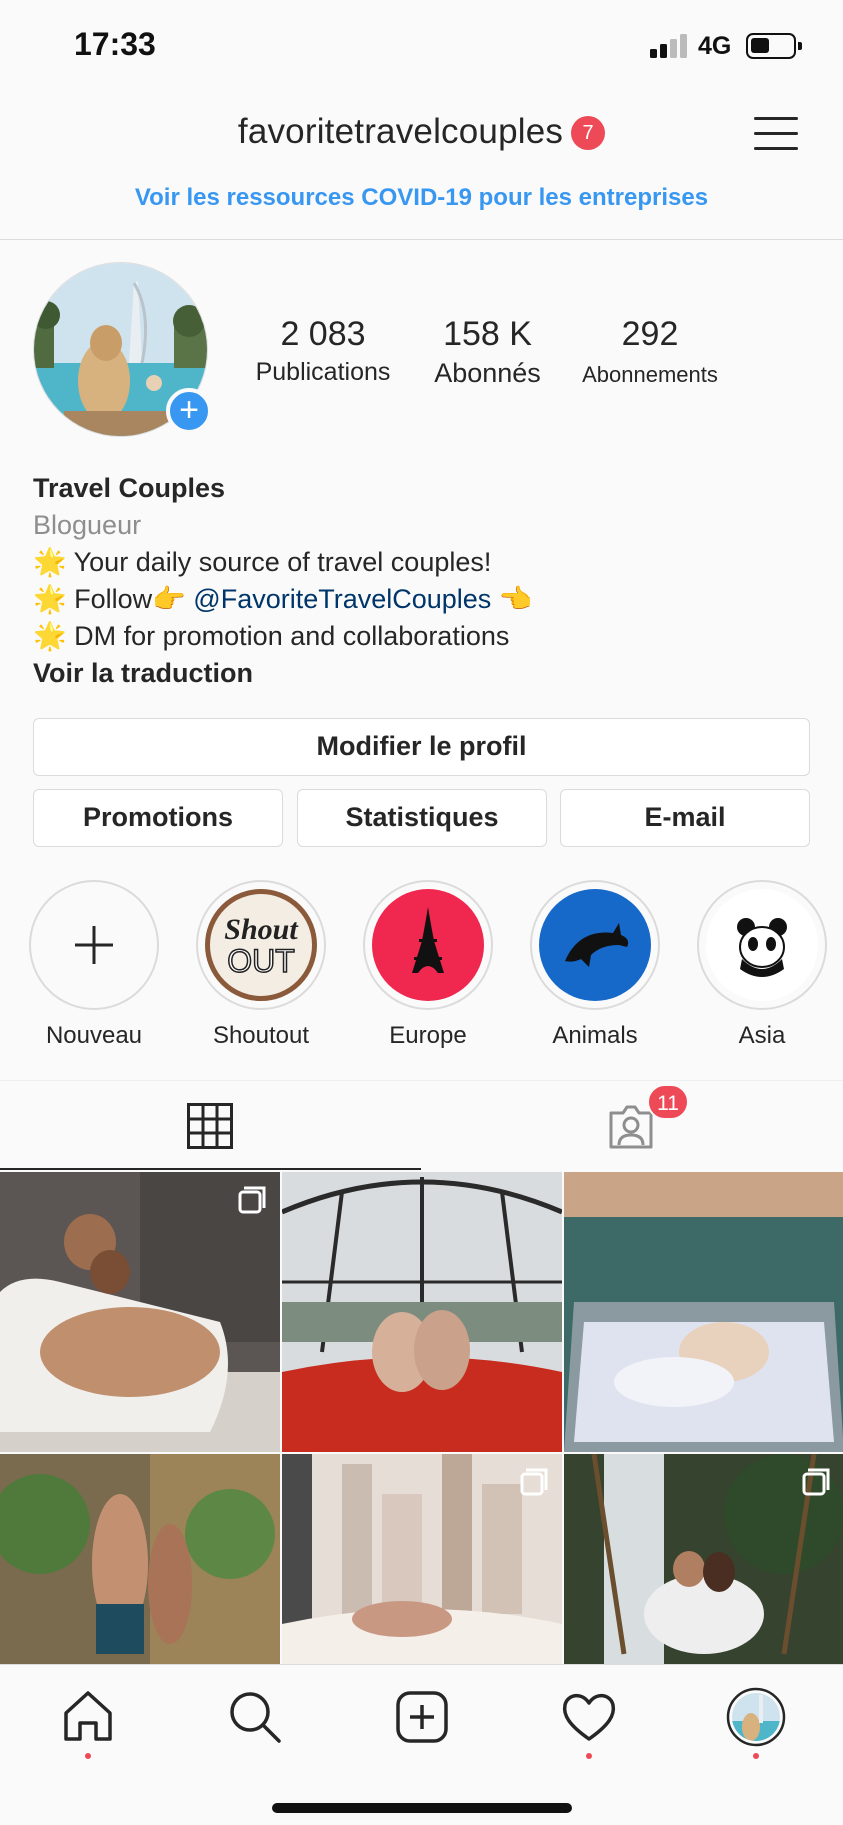 The width and height of the screenshot is (843, 1825). I want to click on bio-line-1: 🌟 Your daily source of travel couples!, so click(262, 562).